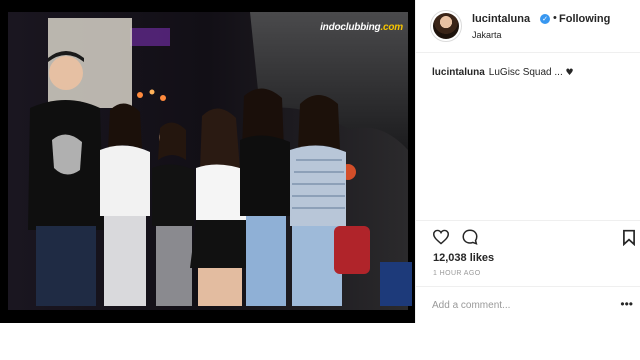  I want to click on post-timestamp: 1 HOUR AGO, so click(457, 273).